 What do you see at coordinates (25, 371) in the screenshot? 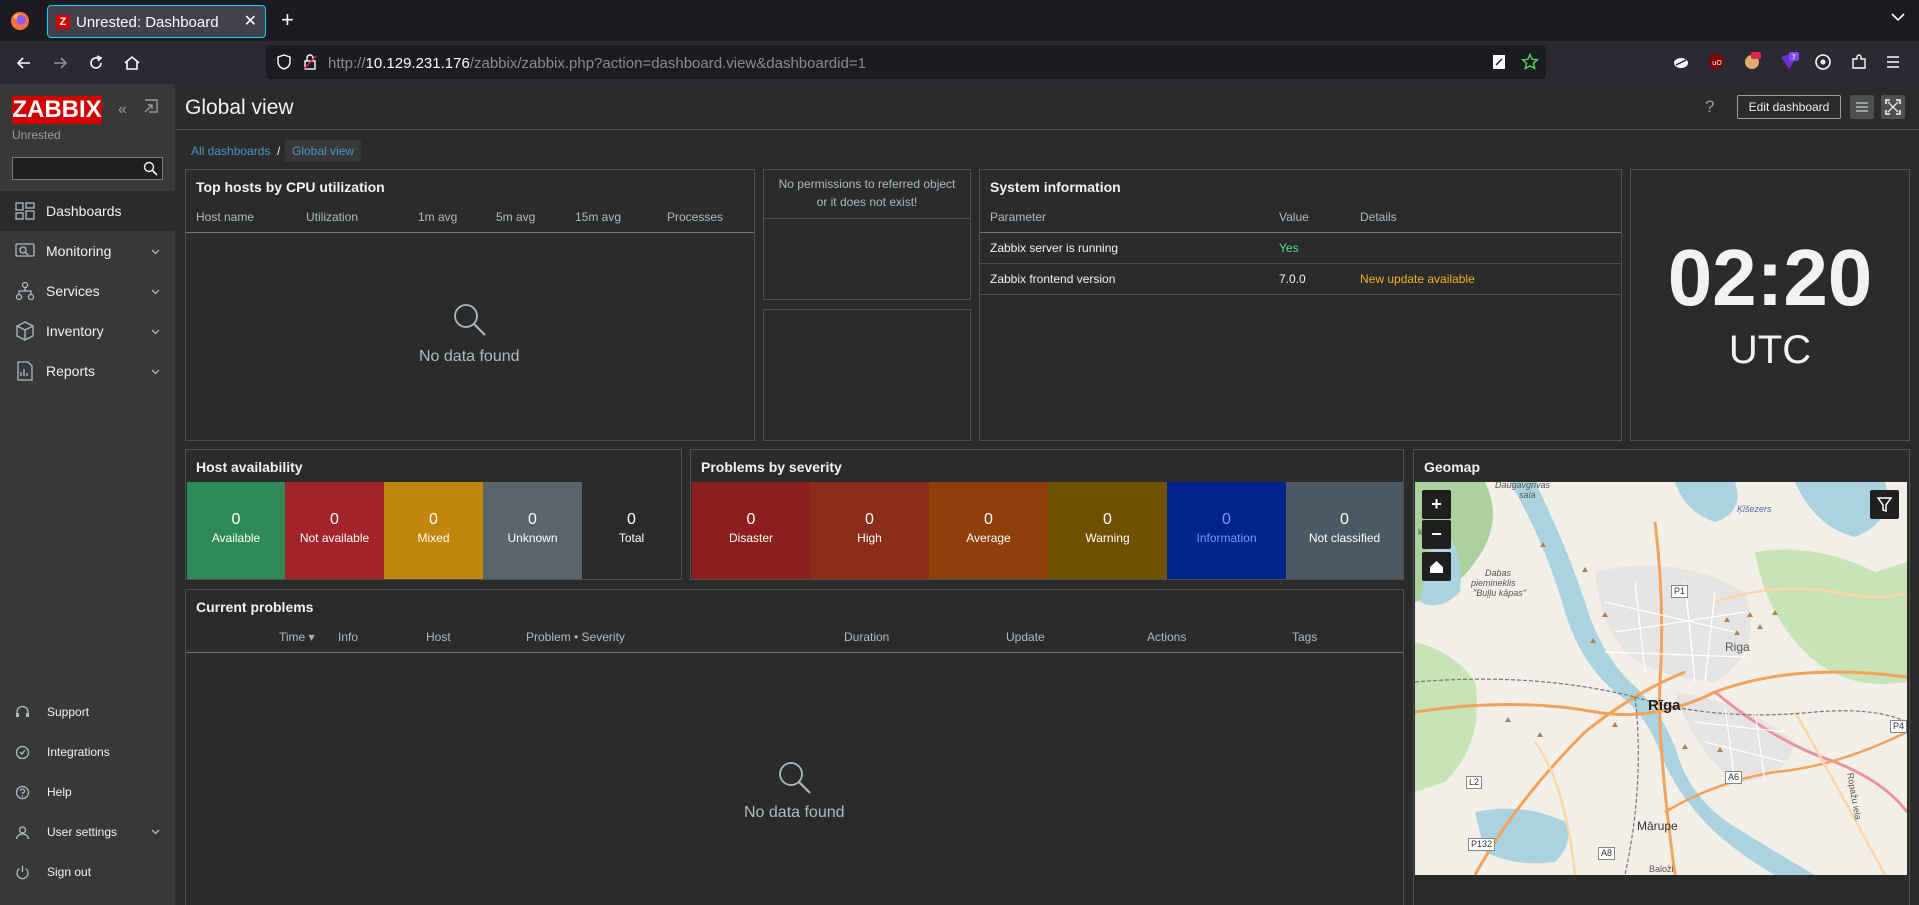
I see `reports-icon` at bounding box center [25, 371].